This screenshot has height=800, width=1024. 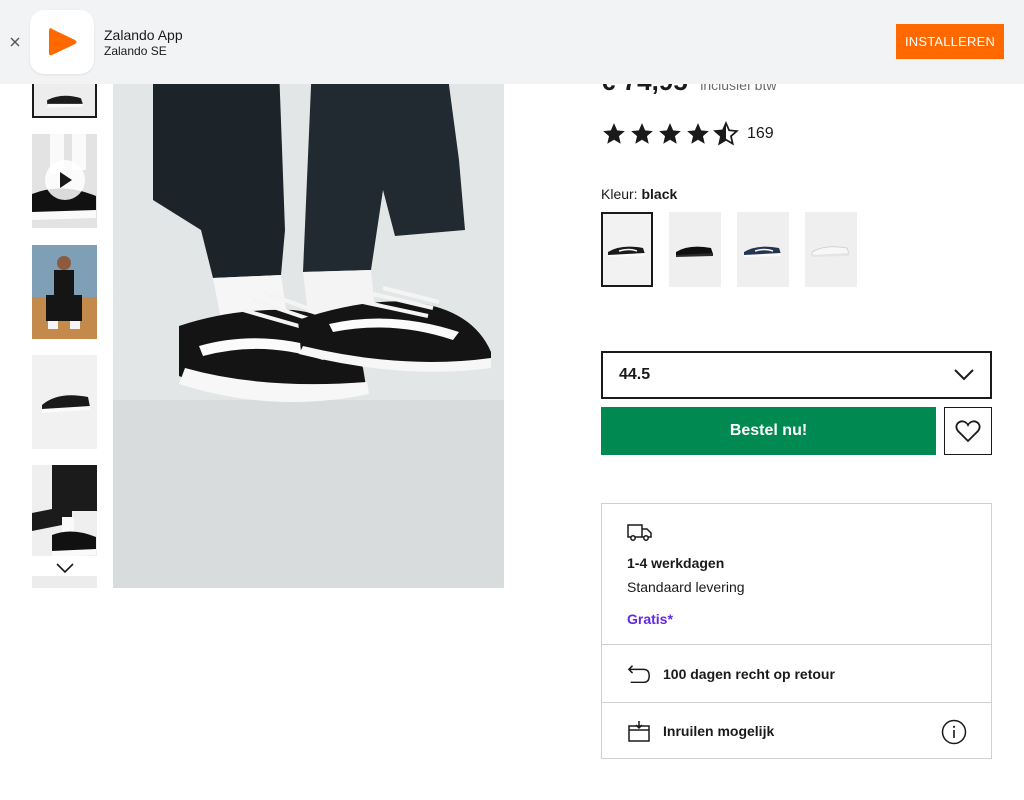 I want to click on star-rating, so click(x=670, y=134).